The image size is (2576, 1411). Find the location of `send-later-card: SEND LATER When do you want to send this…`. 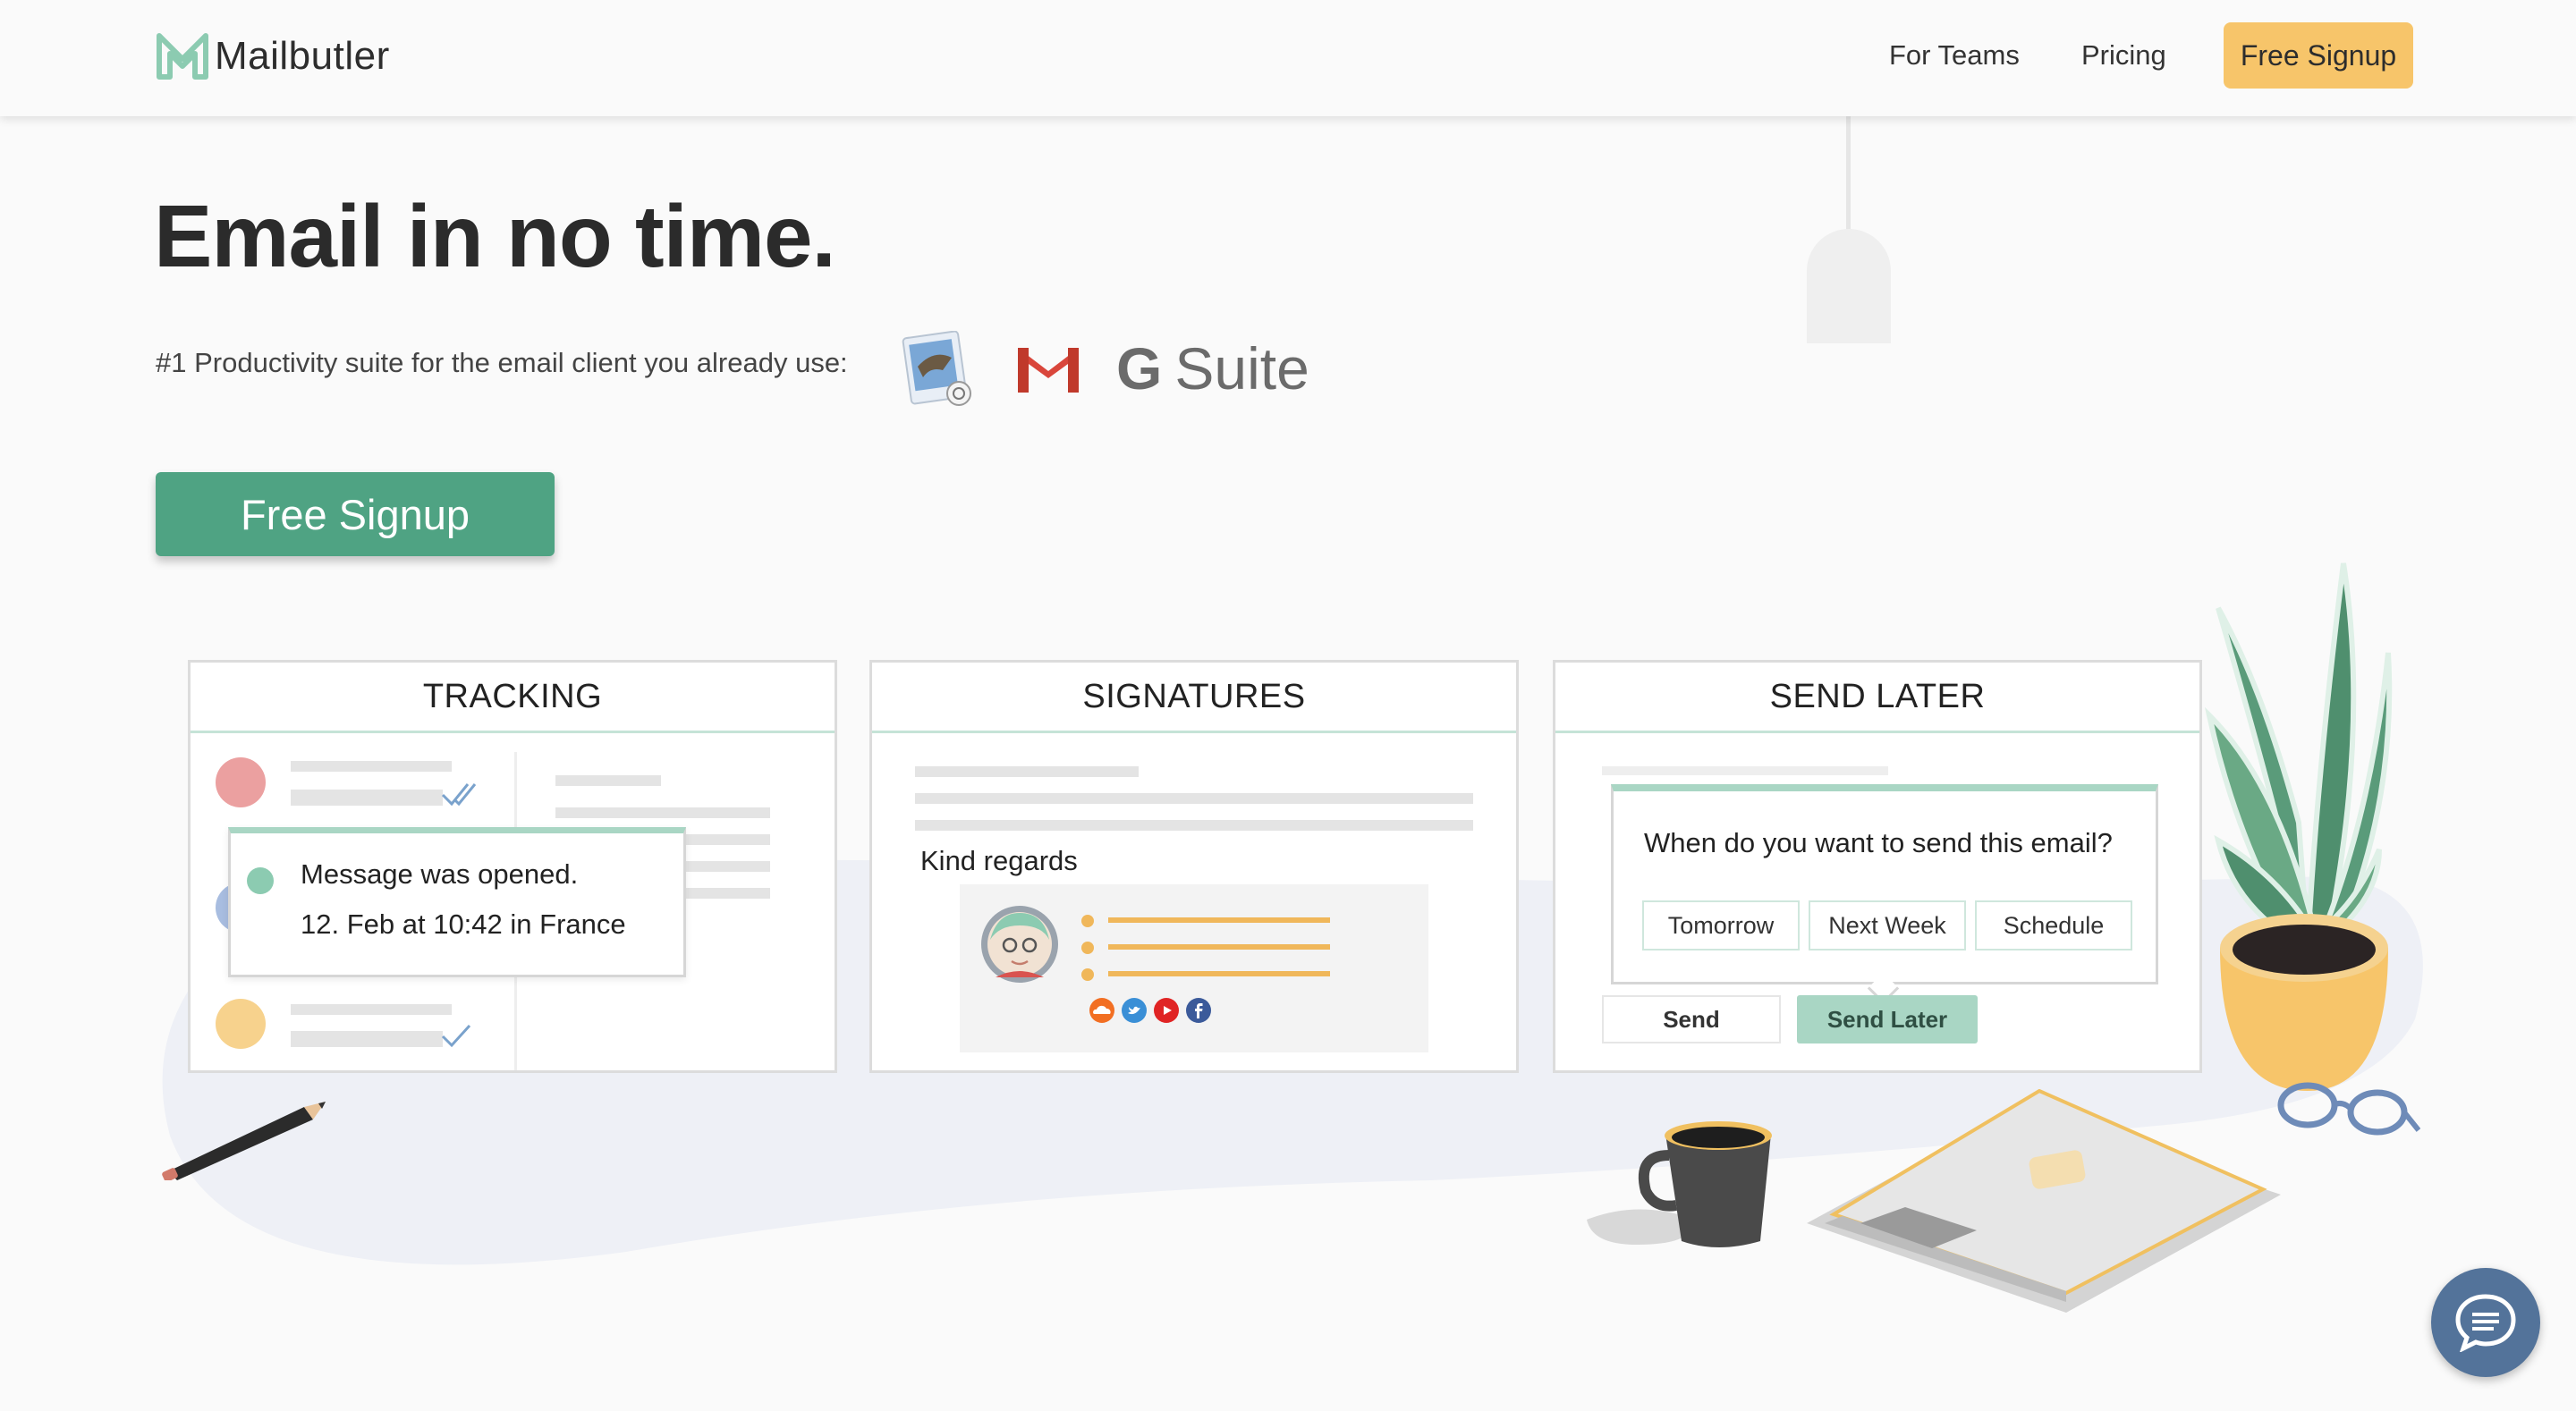

send-later-card: SEND LATER When do you want to send this… is located at coordinates (1877, 867).